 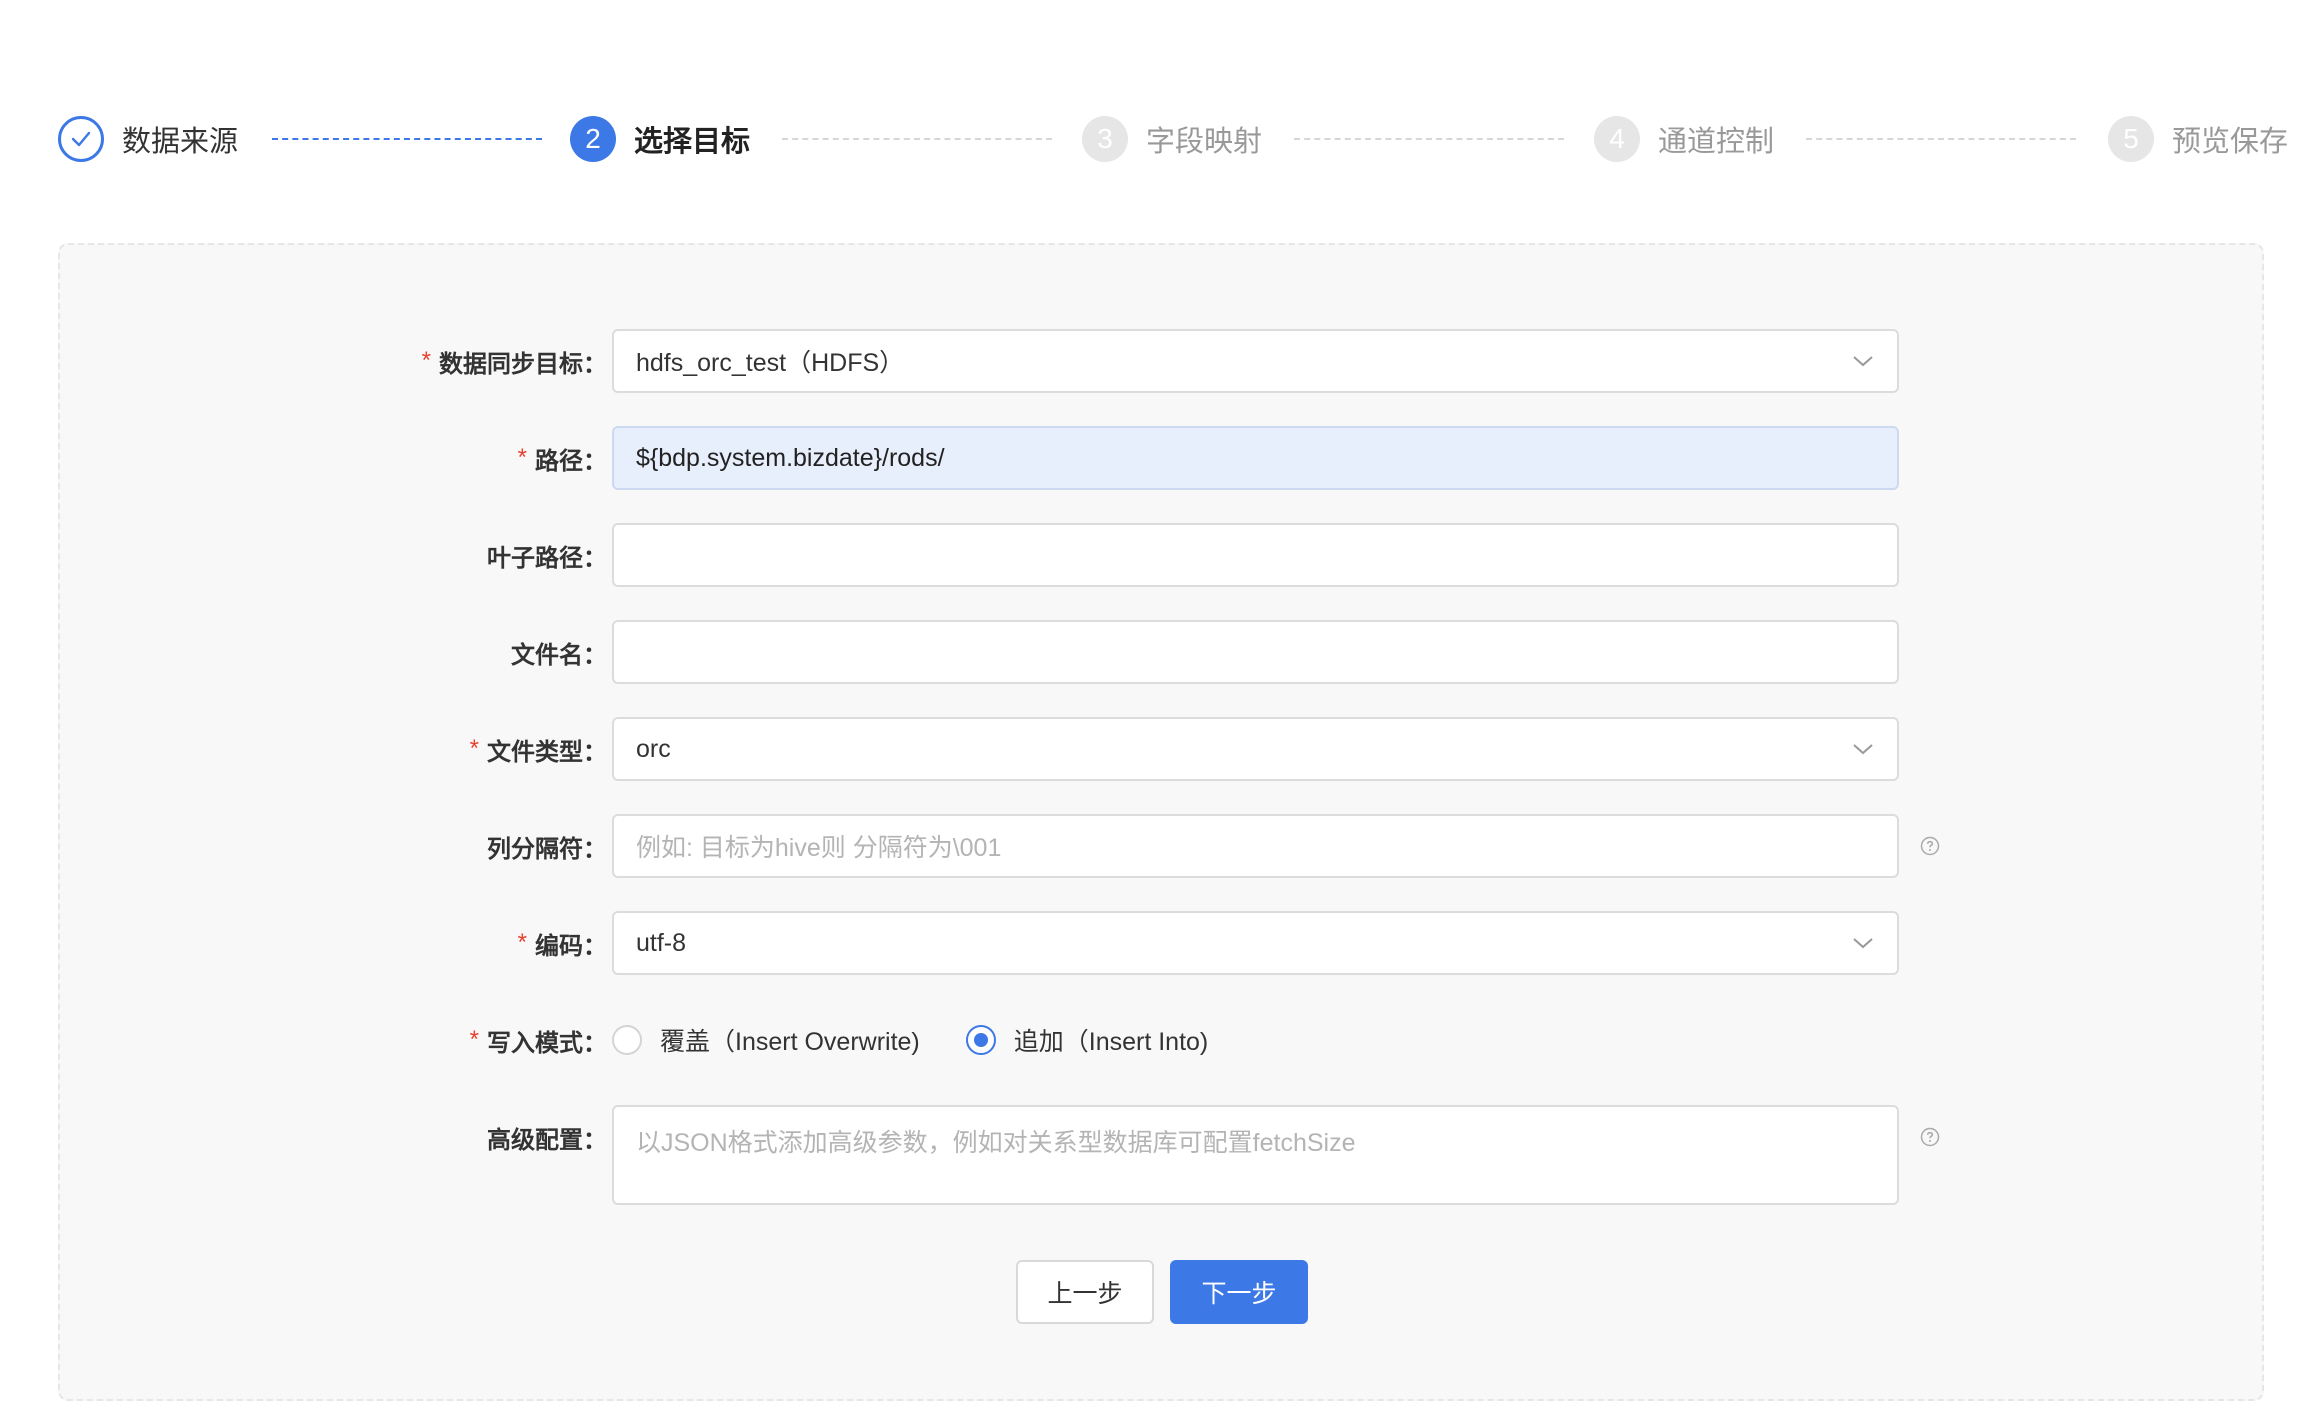 I want to click on form-row-target: * 数据同步目标： hdfs_orc_test（HDFS）, so click(x=1161, y=361).